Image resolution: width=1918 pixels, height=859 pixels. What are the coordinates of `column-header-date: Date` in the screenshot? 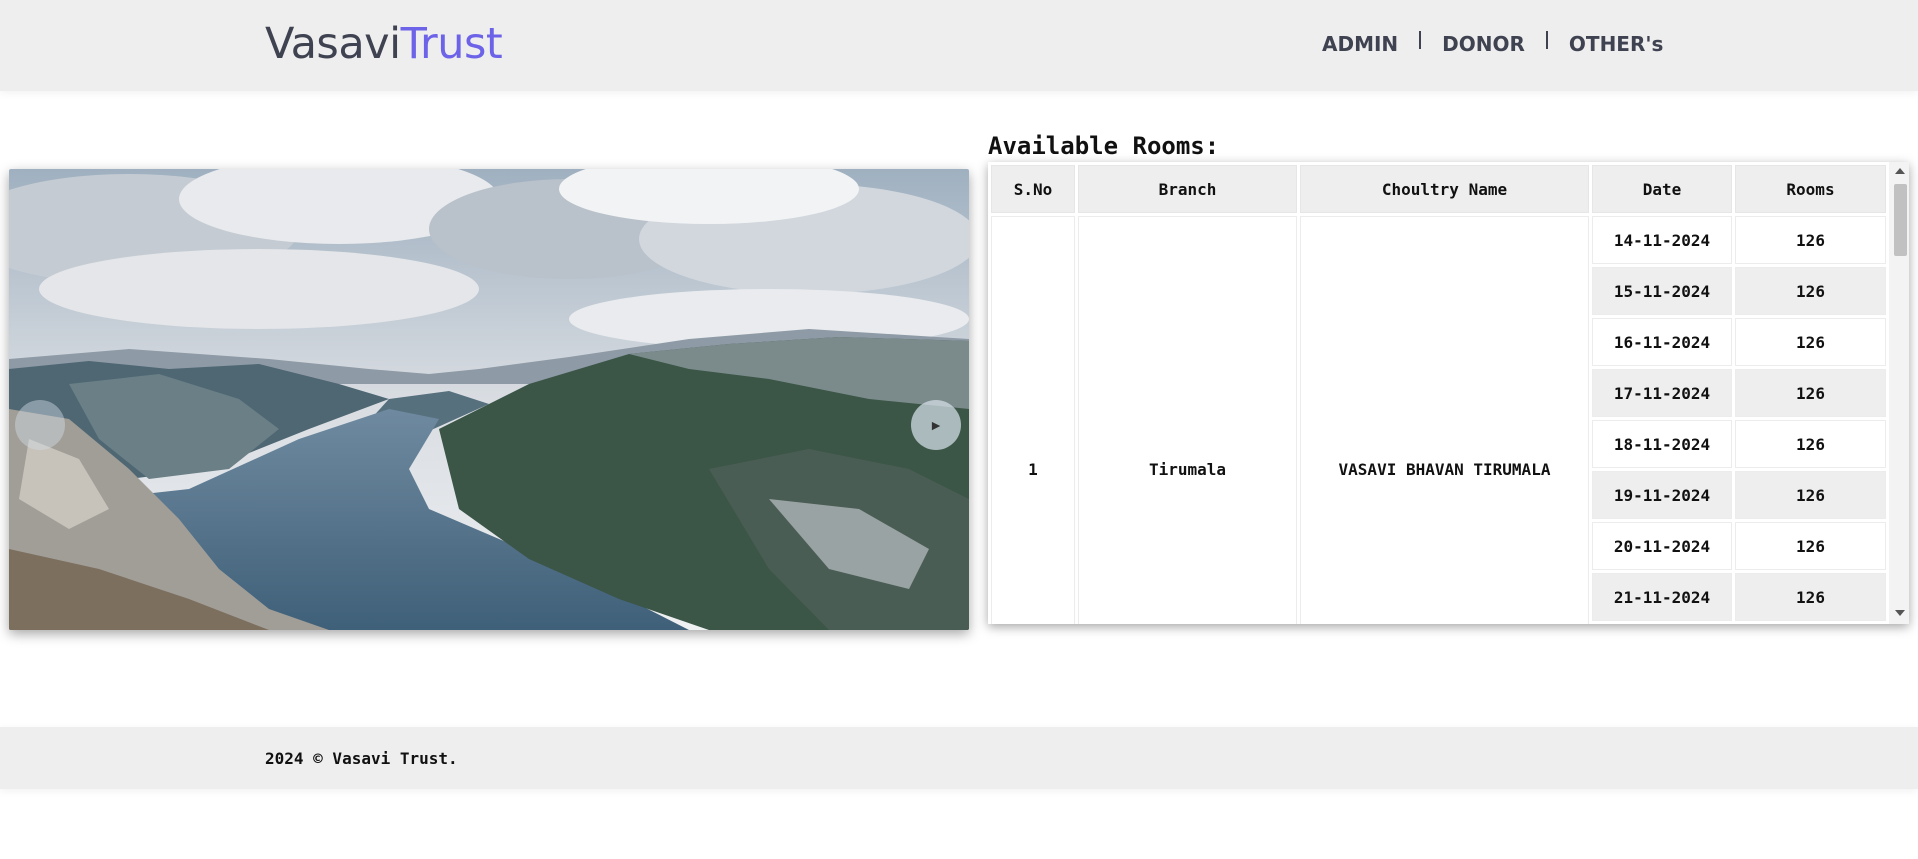 It's located at (1662, 189).